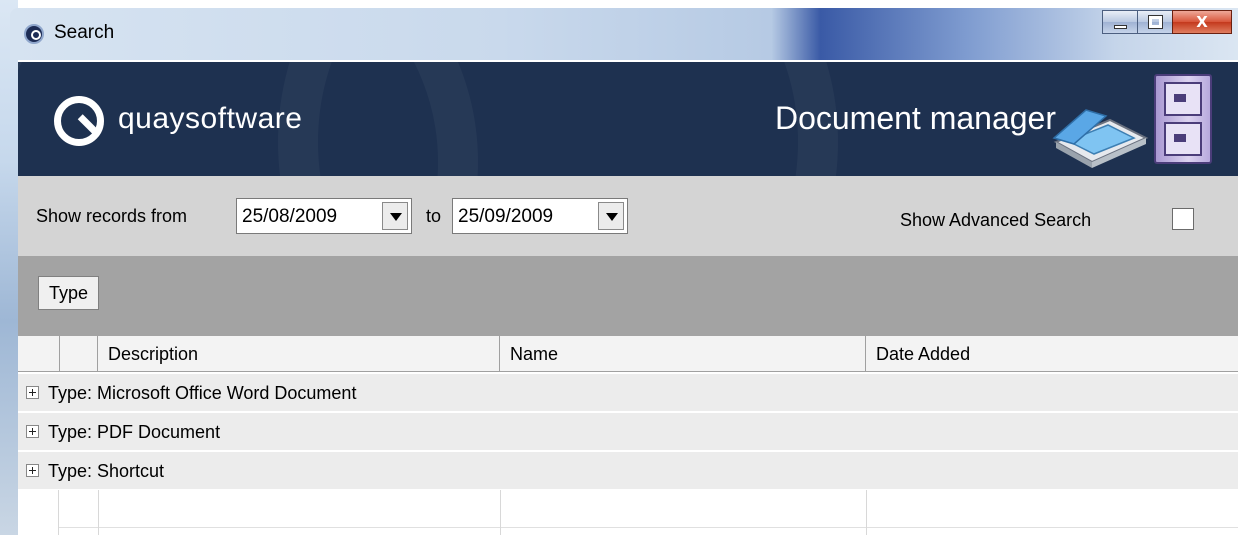  What do you see at coordinates (1183, 219) in the screenshot?
I see `advanced-search-checkbox` at bounding box center [1183, 219].